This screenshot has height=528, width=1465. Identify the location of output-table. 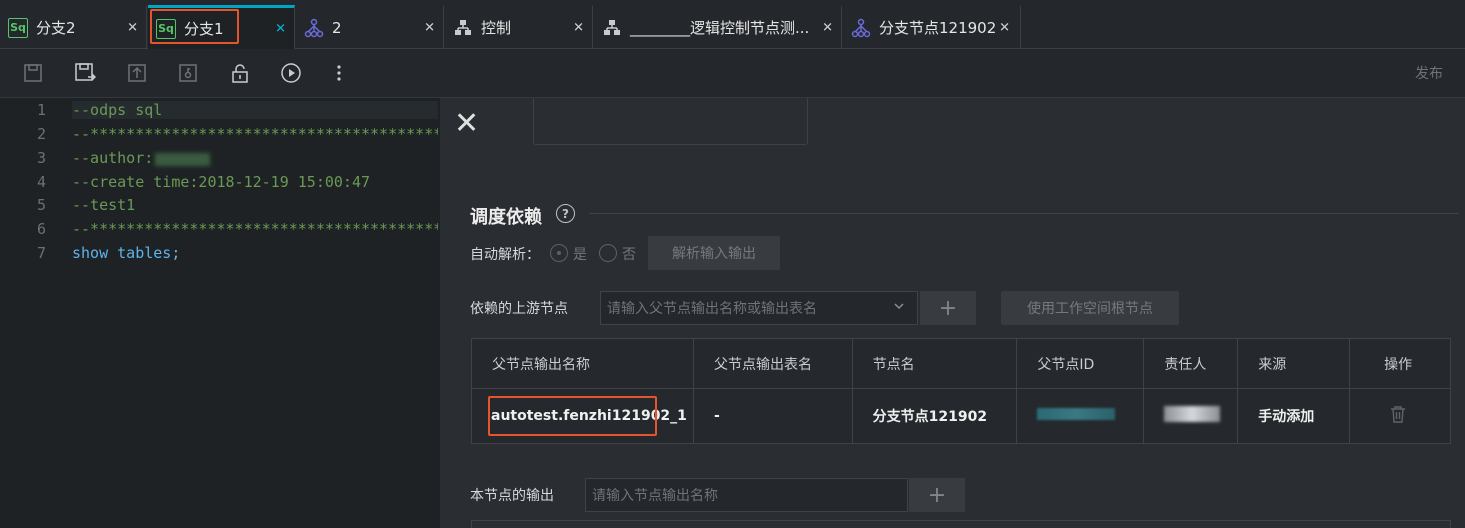
(961, 524).